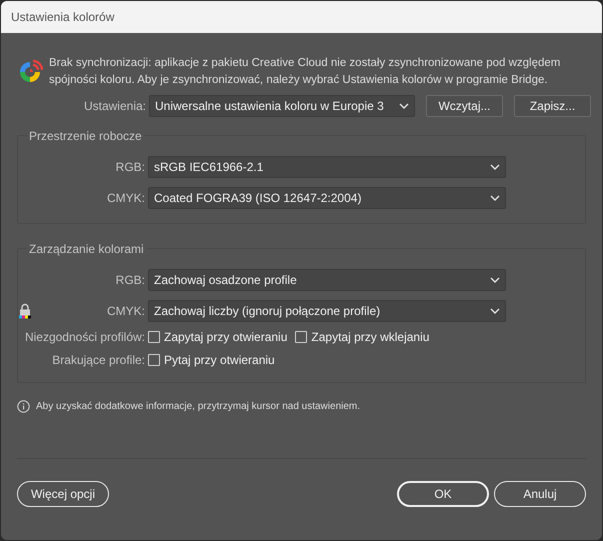 Image resolution: width=603 pixels, height=541 pixels. Describe the element at coordinates (62, 17) in the screenshot. I see `window-title: Ustawienia kolorów` at that location.